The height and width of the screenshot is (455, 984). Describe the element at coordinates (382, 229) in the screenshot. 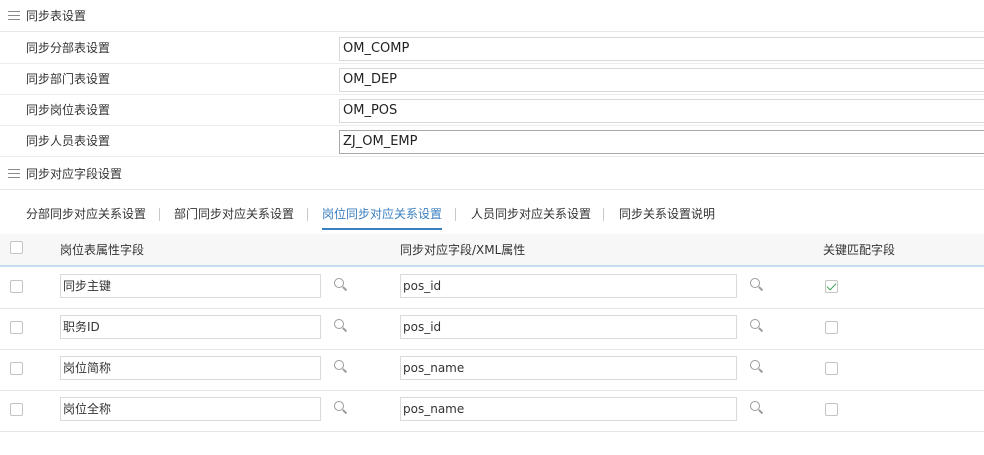

I see `active-tab-underline` at that location.